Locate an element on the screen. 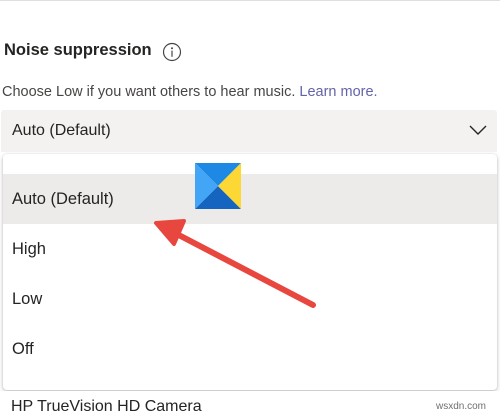  option-auto-default: Auto (Default) is located at coordinates (250, 199).